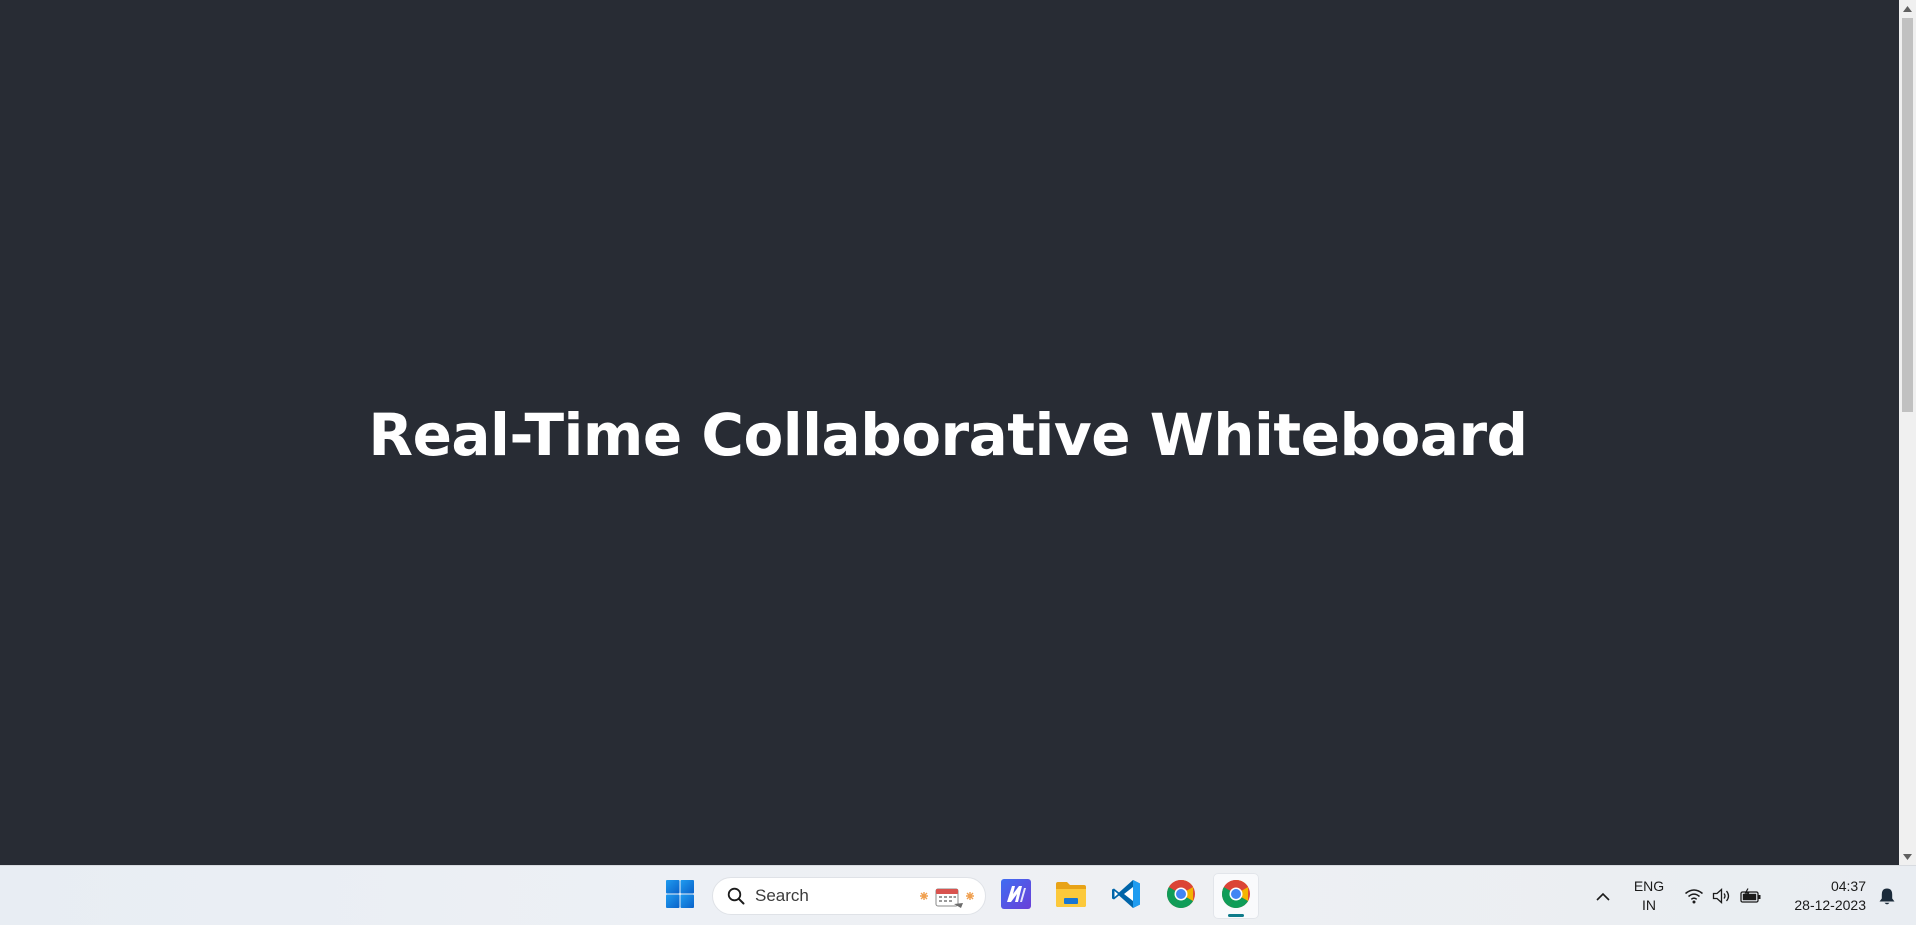 The width and height of the screenshot is (1916, 925). I want to click on search-icon, so click(736, 896).